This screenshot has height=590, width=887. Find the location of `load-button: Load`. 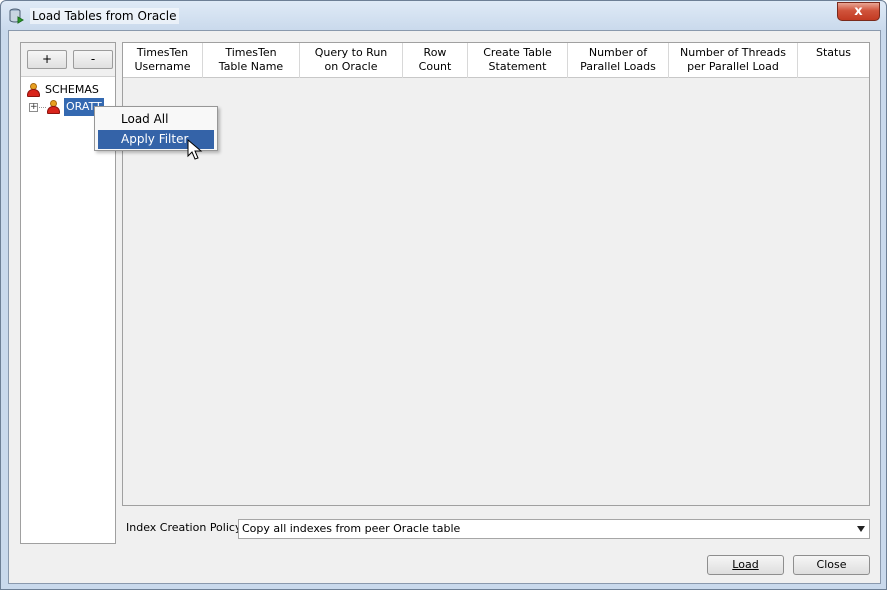

load-button: Load is located at coordinates (745, 565).